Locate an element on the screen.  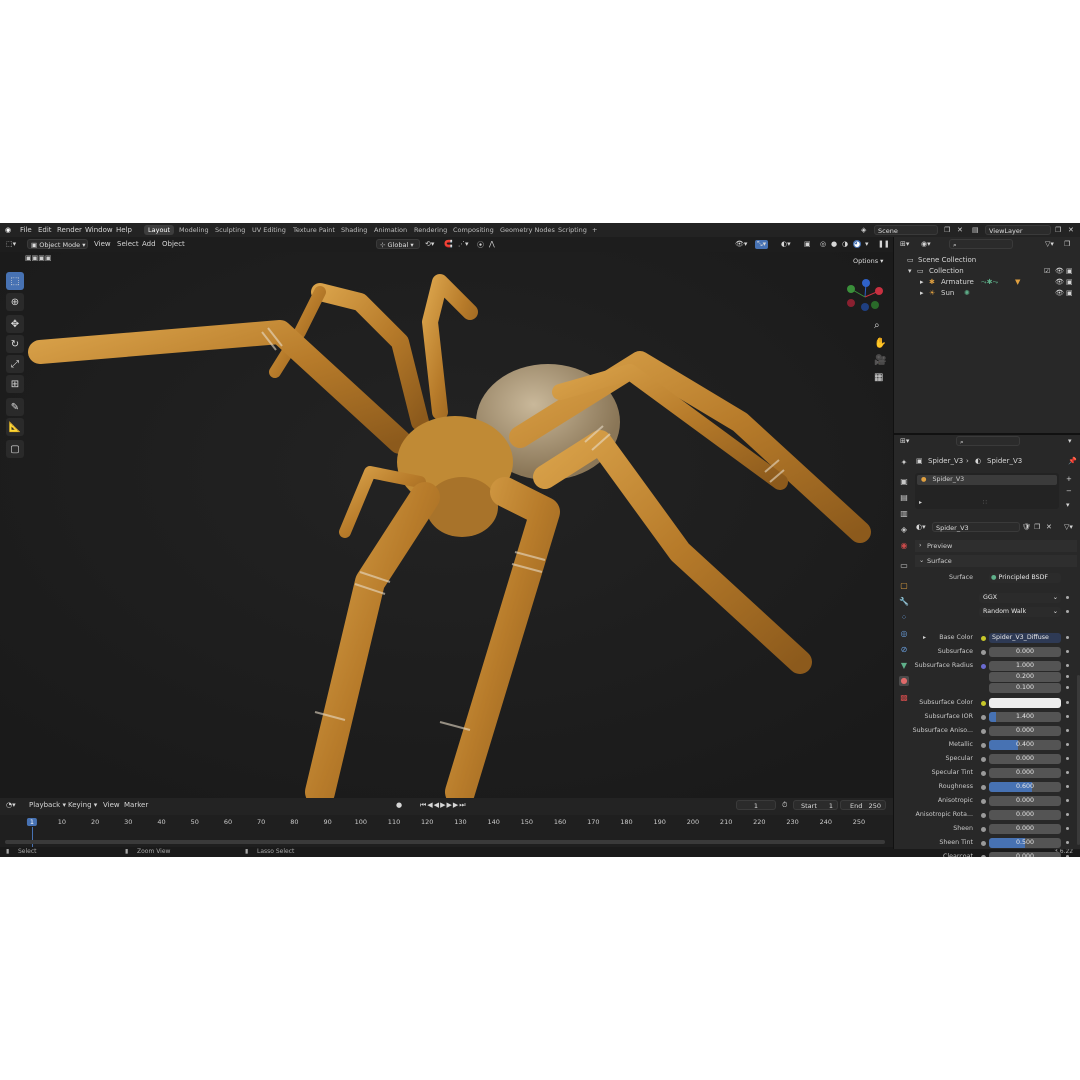
browse-material-icon: ◐▾ is located at coordinates (921, 527).